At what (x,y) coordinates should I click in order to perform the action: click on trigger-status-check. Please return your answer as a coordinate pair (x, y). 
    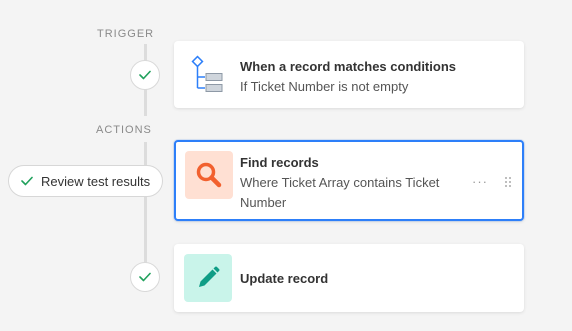
    Looking at the image, I should click on (145, 75).